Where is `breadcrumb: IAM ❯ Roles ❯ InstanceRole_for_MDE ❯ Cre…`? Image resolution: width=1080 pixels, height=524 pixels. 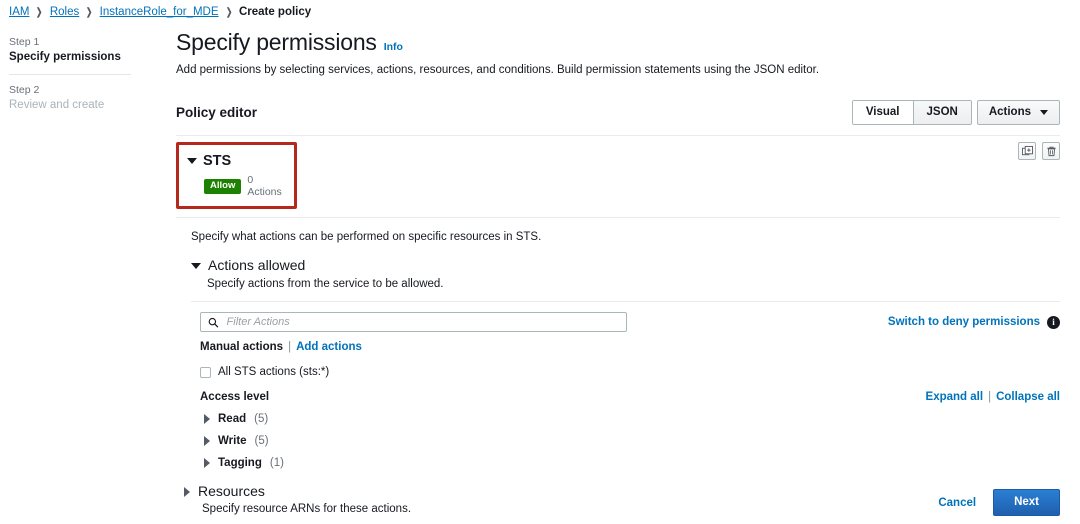
breadcrumb: IAM ❯ Roles ❯ InstanceRole_for_MDE ❯ Cre… is located at coordinates (160, 12).